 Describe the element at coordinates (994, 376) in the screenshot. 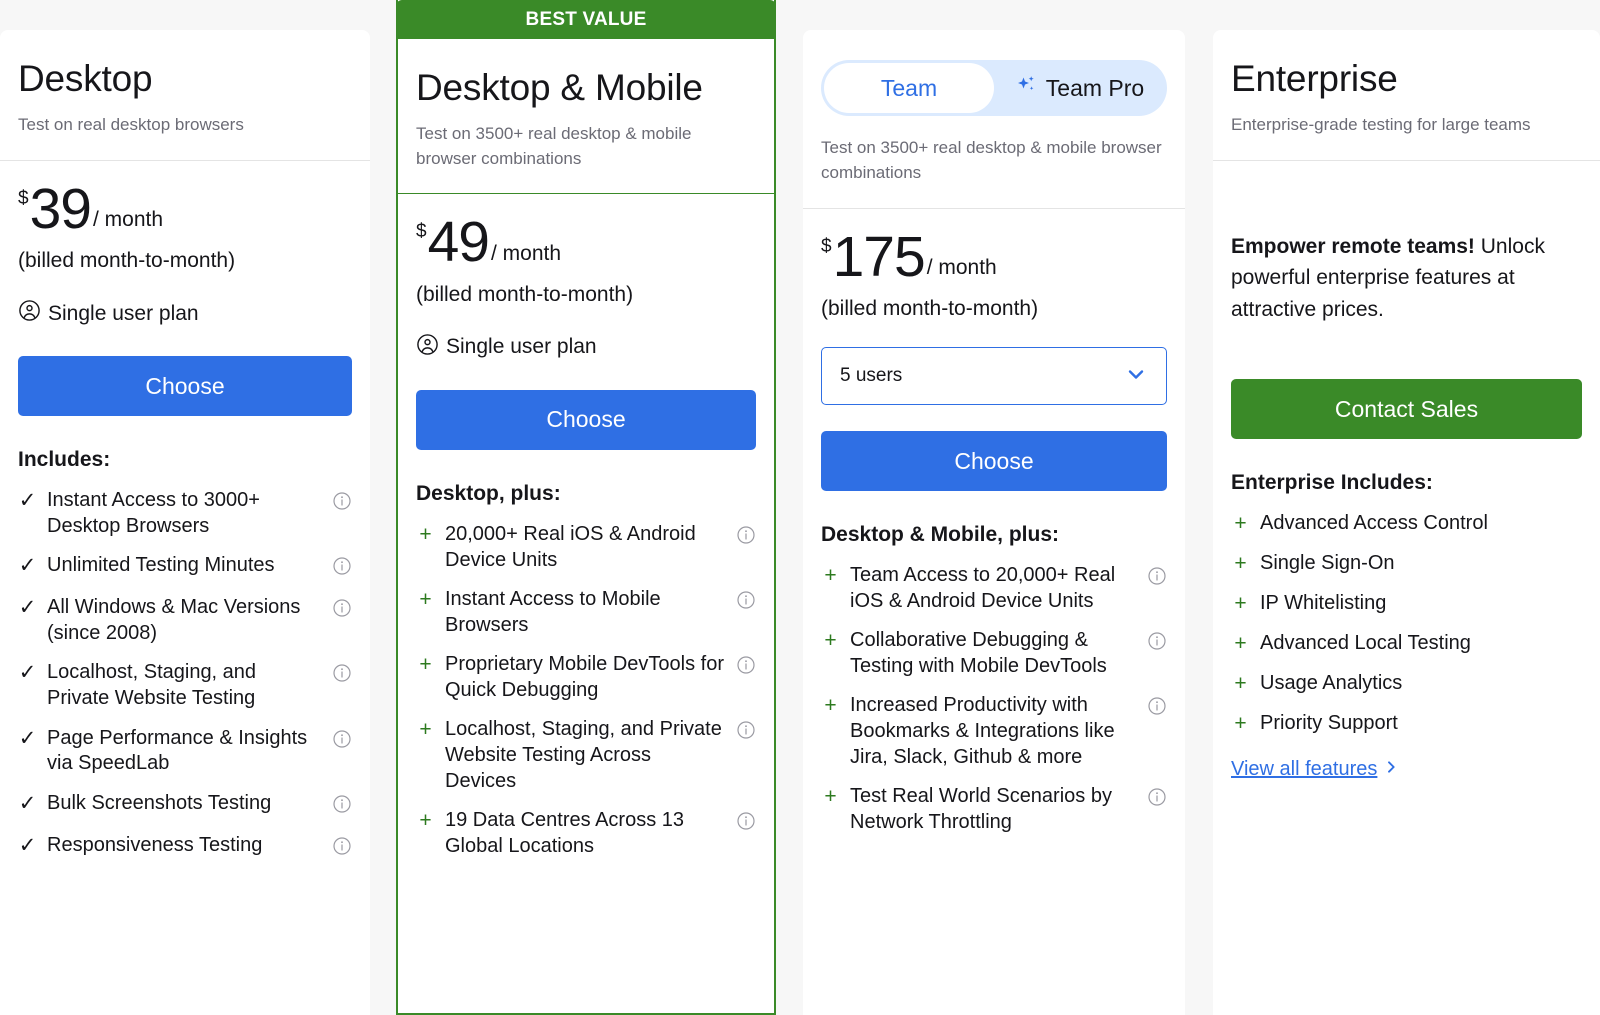

I see `seats-dropdown: 5 users` at that location.